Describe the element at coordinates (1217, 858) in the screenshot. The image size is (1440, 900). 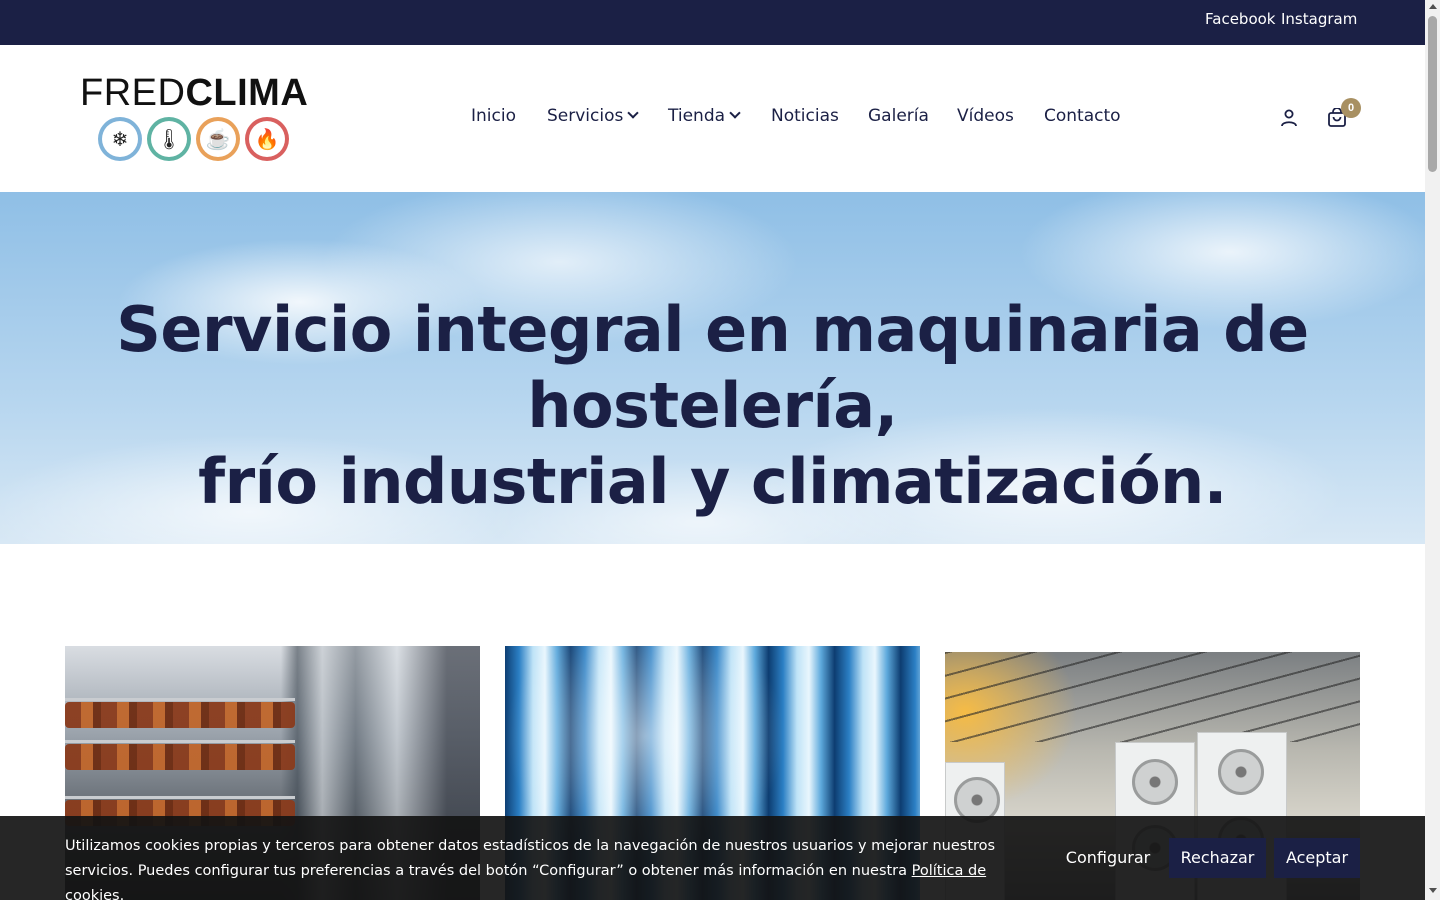
I see `cookie-reject-button: Rechazar` at that location.